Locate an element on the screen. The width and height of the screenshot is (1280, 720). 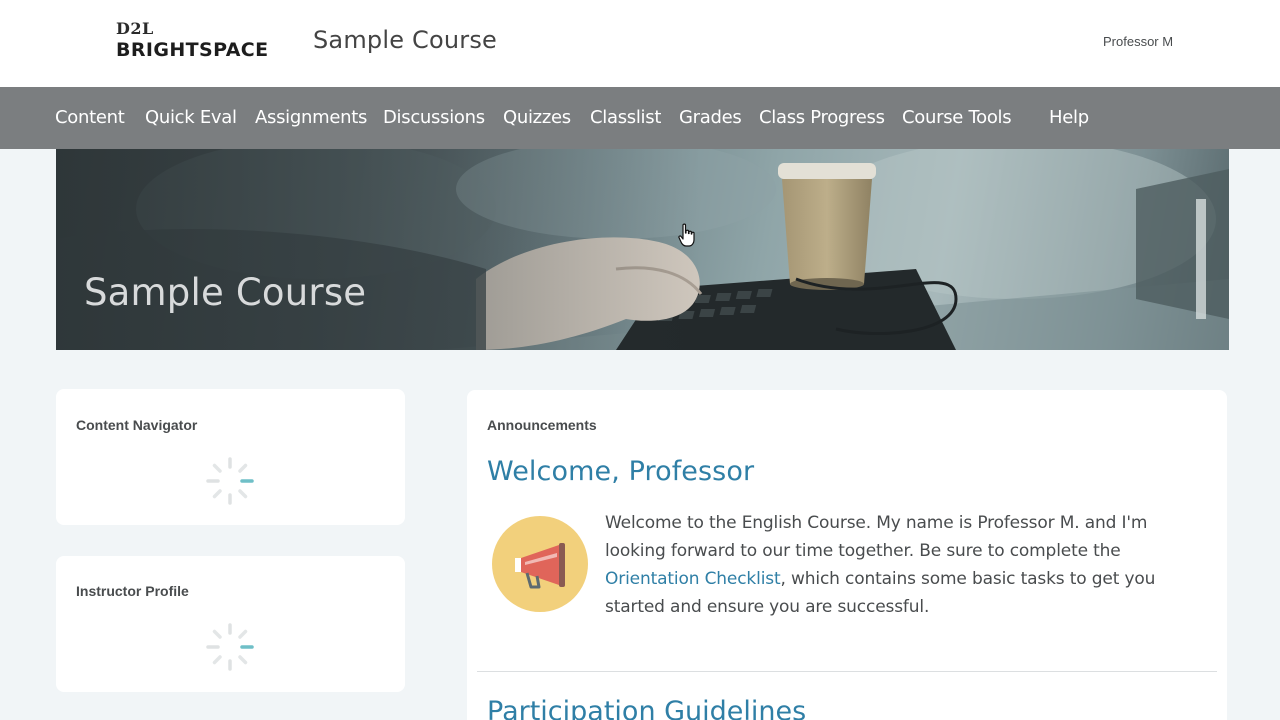
nav-course-tools: Course Tools is located at coordinates (957, 117).